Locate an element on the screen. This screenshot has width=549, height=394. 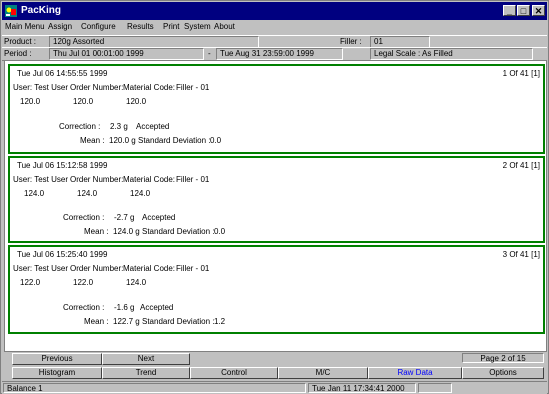
next-button: Next is located at coordinates (146, 359).